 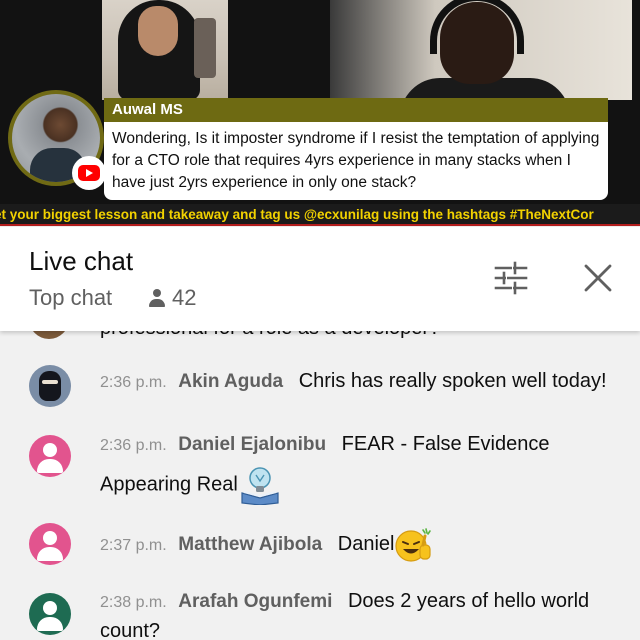 What do you see at coordinates (320, 225) in the screenshot?
I see `ticker-divider` at bounding box center [320, 225].